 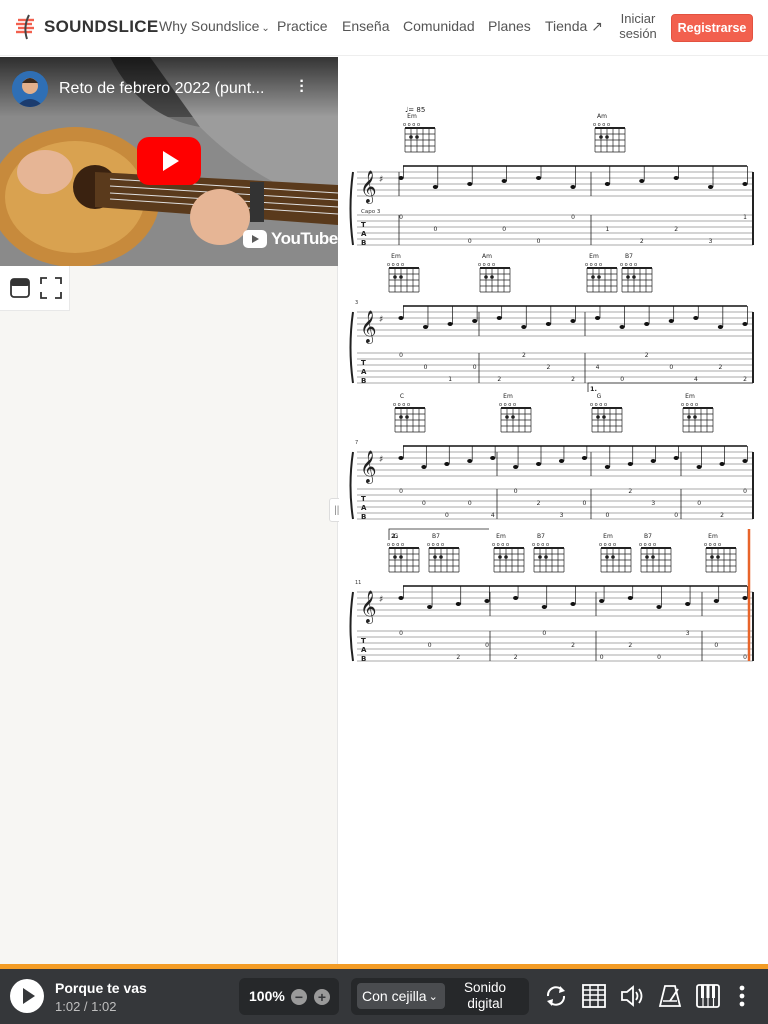 What do you see at coordinates (407, 417) in the screenshot?
I see `system-3-chord-0-dot` at bounding box center [407, 417].